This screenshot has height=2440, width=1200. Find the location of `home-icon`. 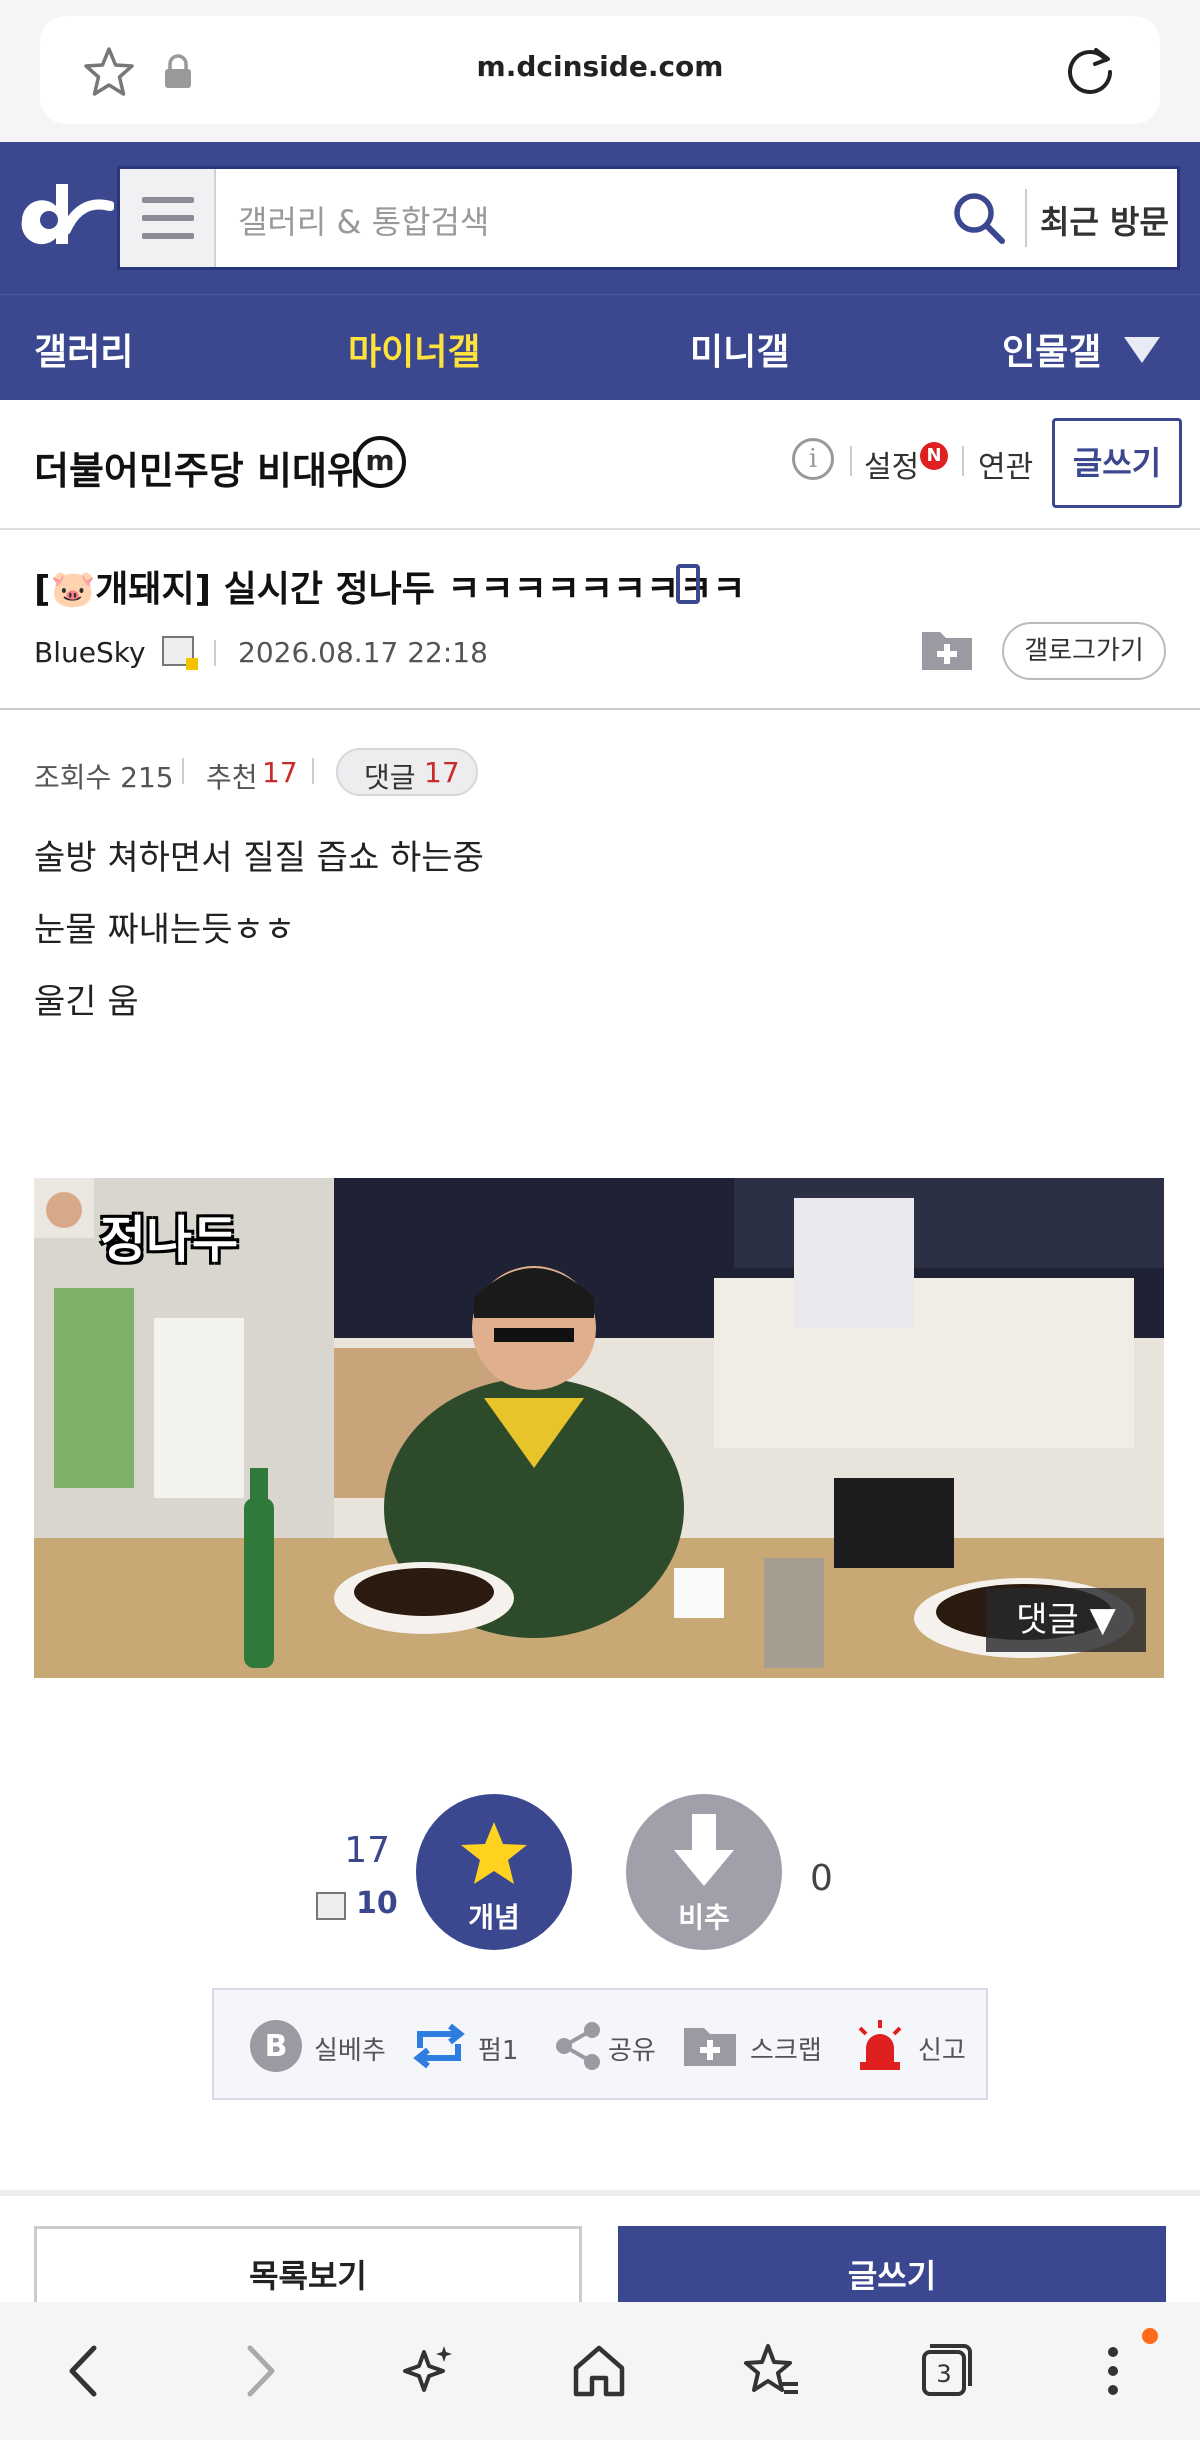

home-icon is located at coordinates (599, 2371).